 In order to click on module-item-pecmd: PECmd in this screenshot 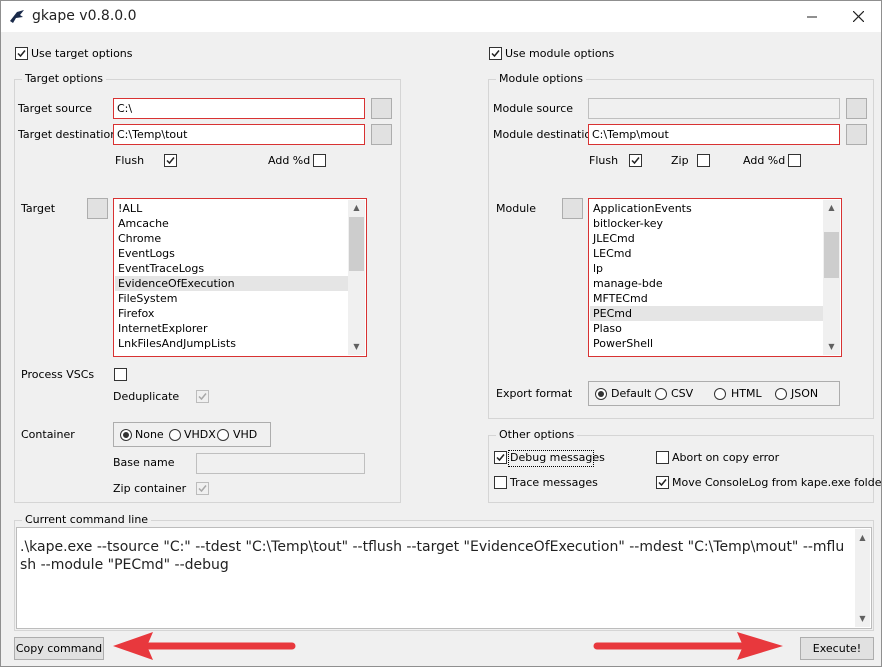, I will do `click(707, 313)`.